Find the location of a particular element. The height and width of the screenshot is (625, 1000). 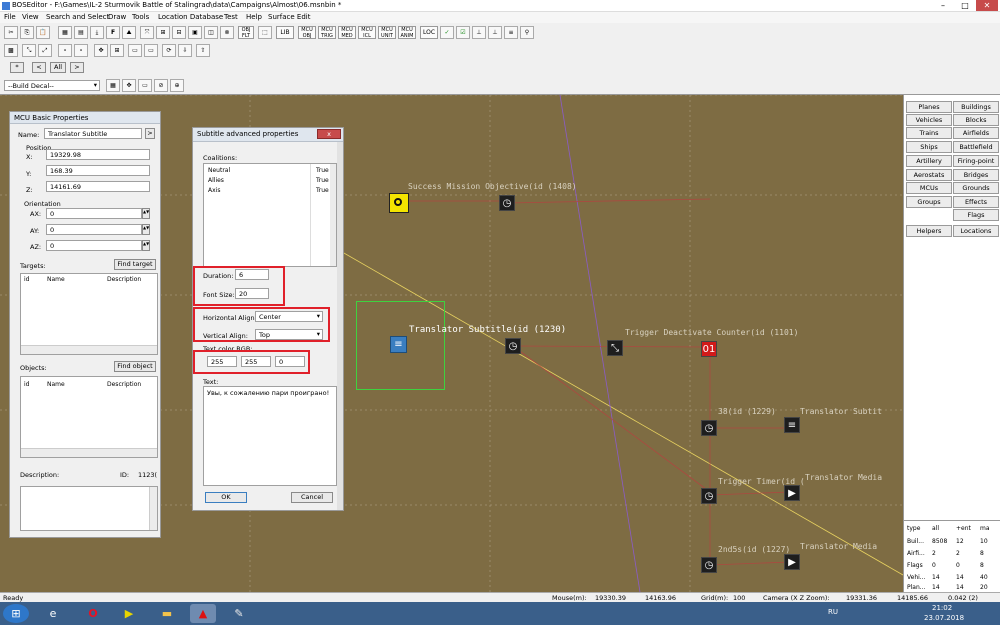

menu-help: Help is located at coordinates (254, 17).